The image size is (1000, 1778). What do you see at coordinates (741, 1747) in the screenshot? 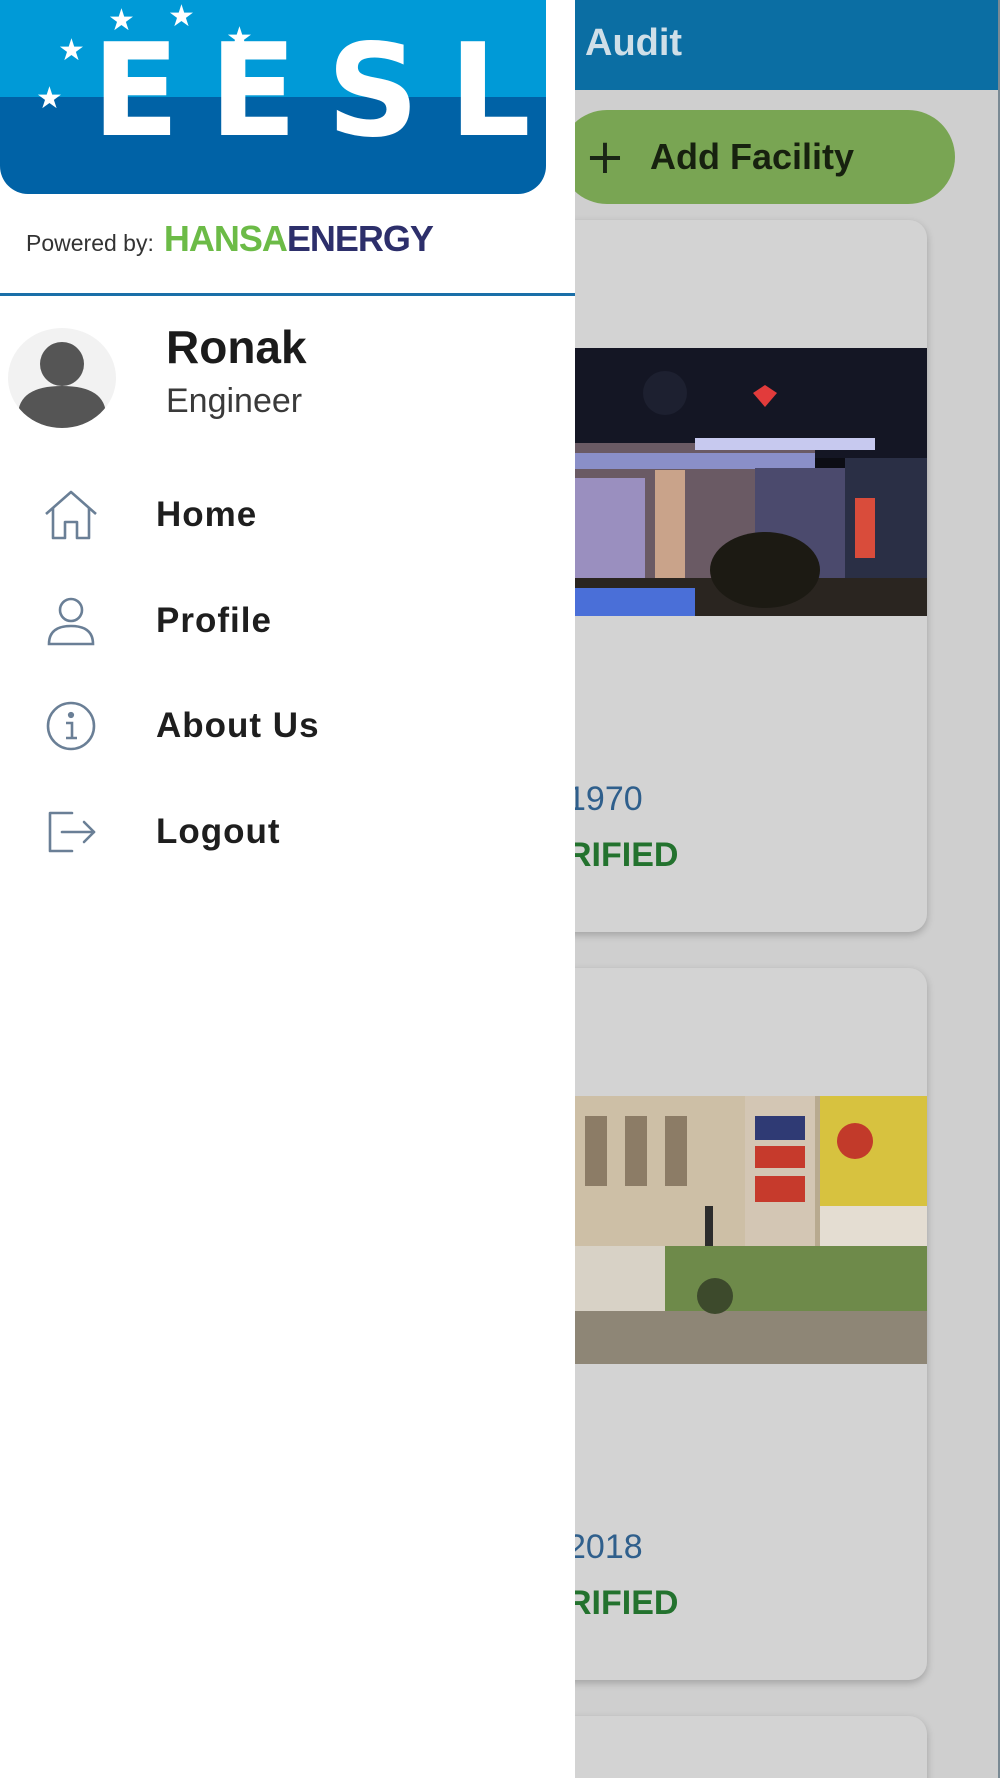
I see `facility-card` at bounding box center [741, 1747].